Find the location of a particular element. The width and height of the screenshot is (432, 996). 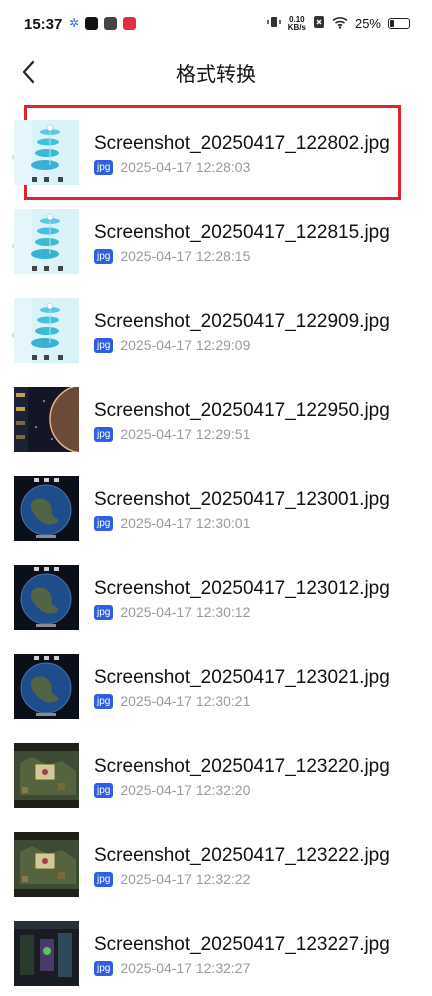

file-name: Screenshot_20250417_122909.jpg is located at coordinates (242, 321).